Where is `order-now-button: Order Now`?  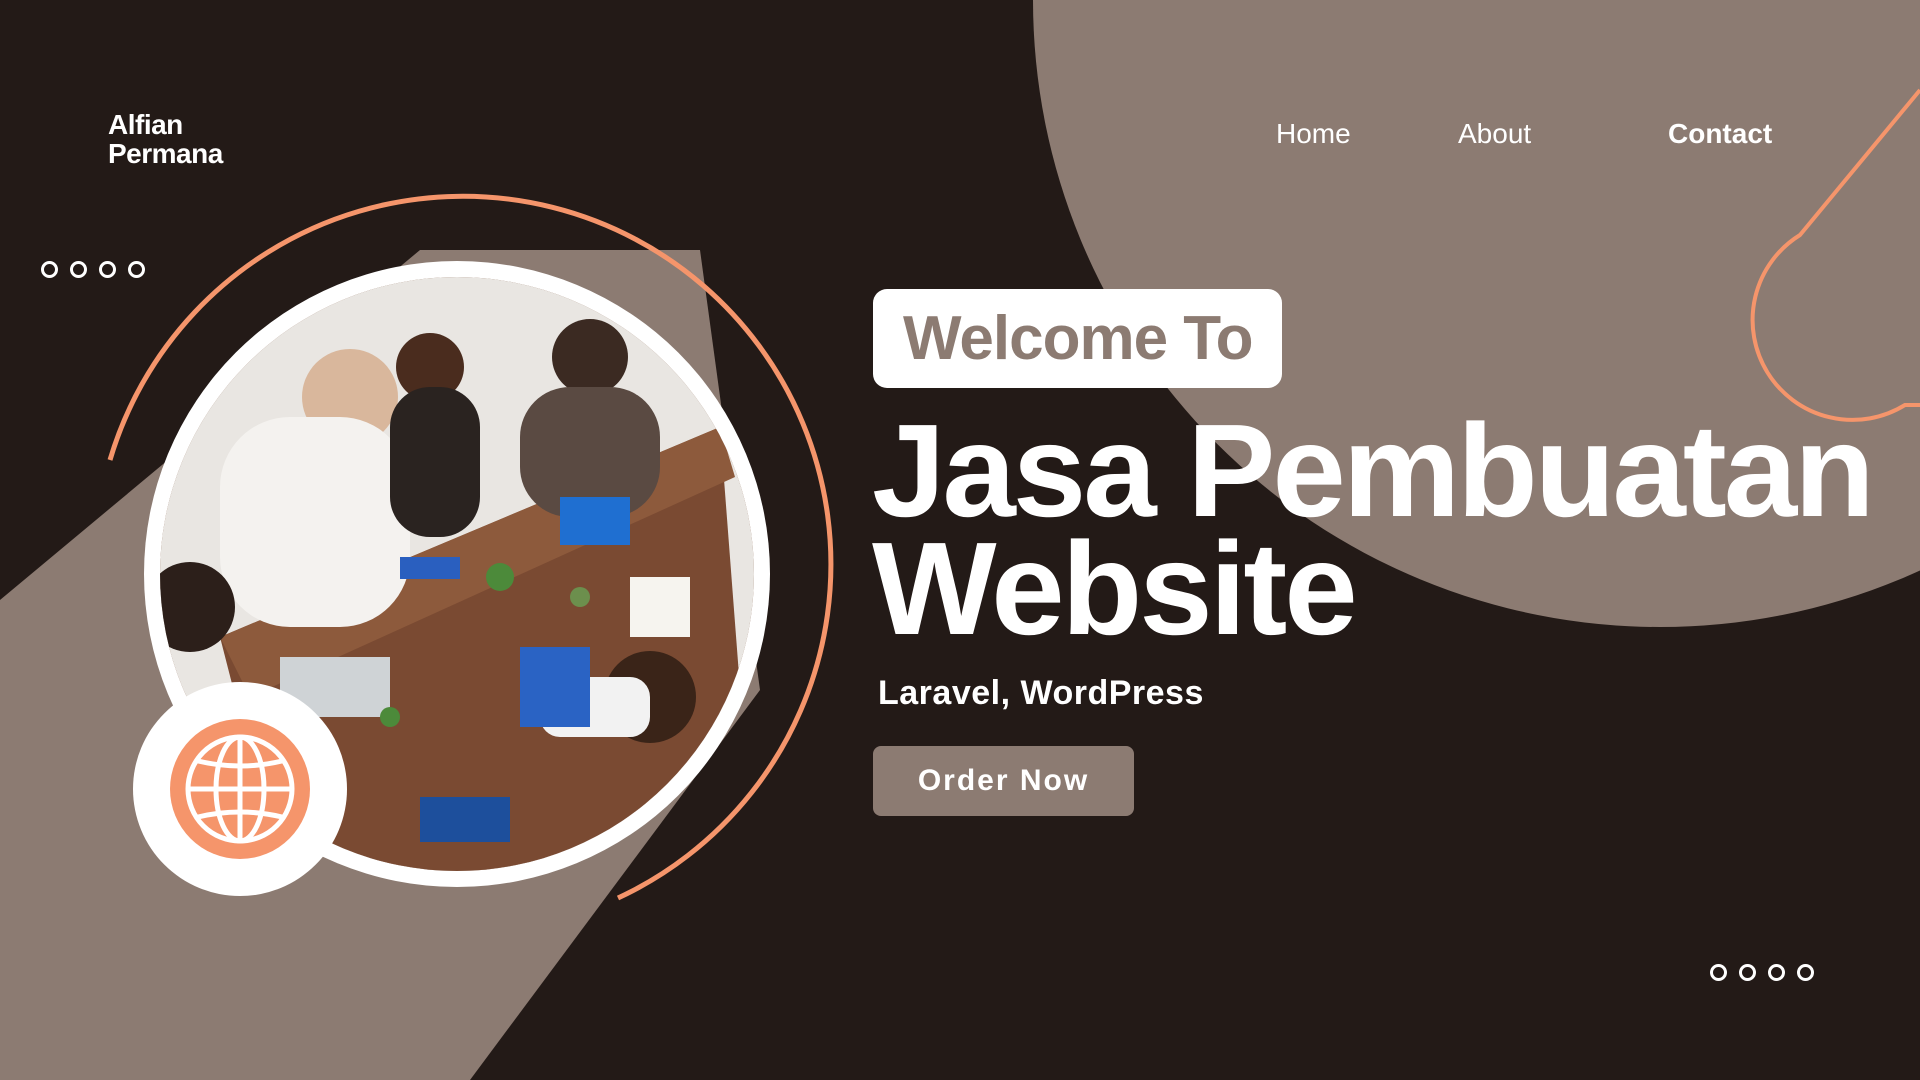
order-now-button: Order Now is located at coordinates (1003, 781).